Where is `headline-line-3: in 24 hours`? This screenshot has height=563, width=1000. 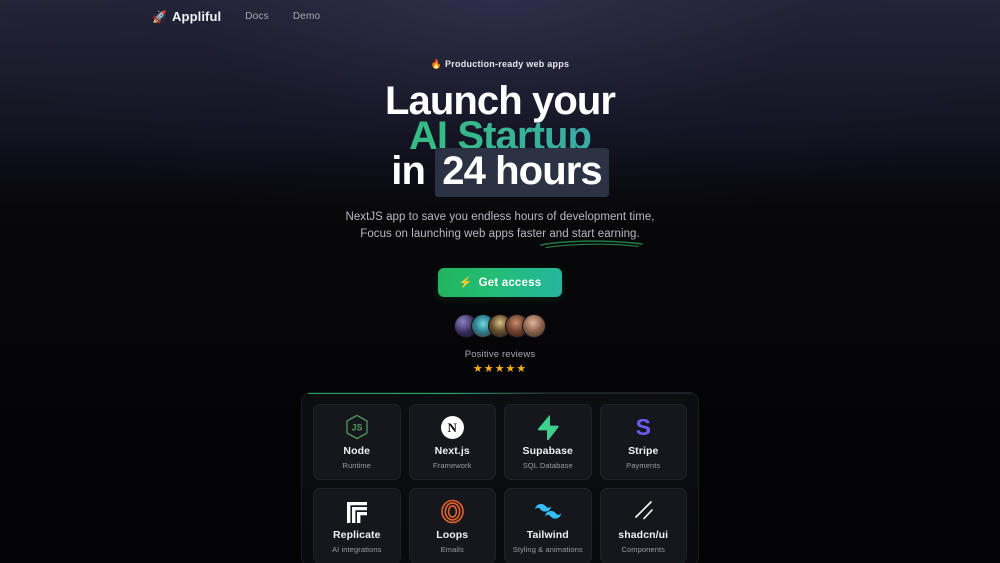
headline-line-3: in 24 hours is located at coordinates (500, 172).